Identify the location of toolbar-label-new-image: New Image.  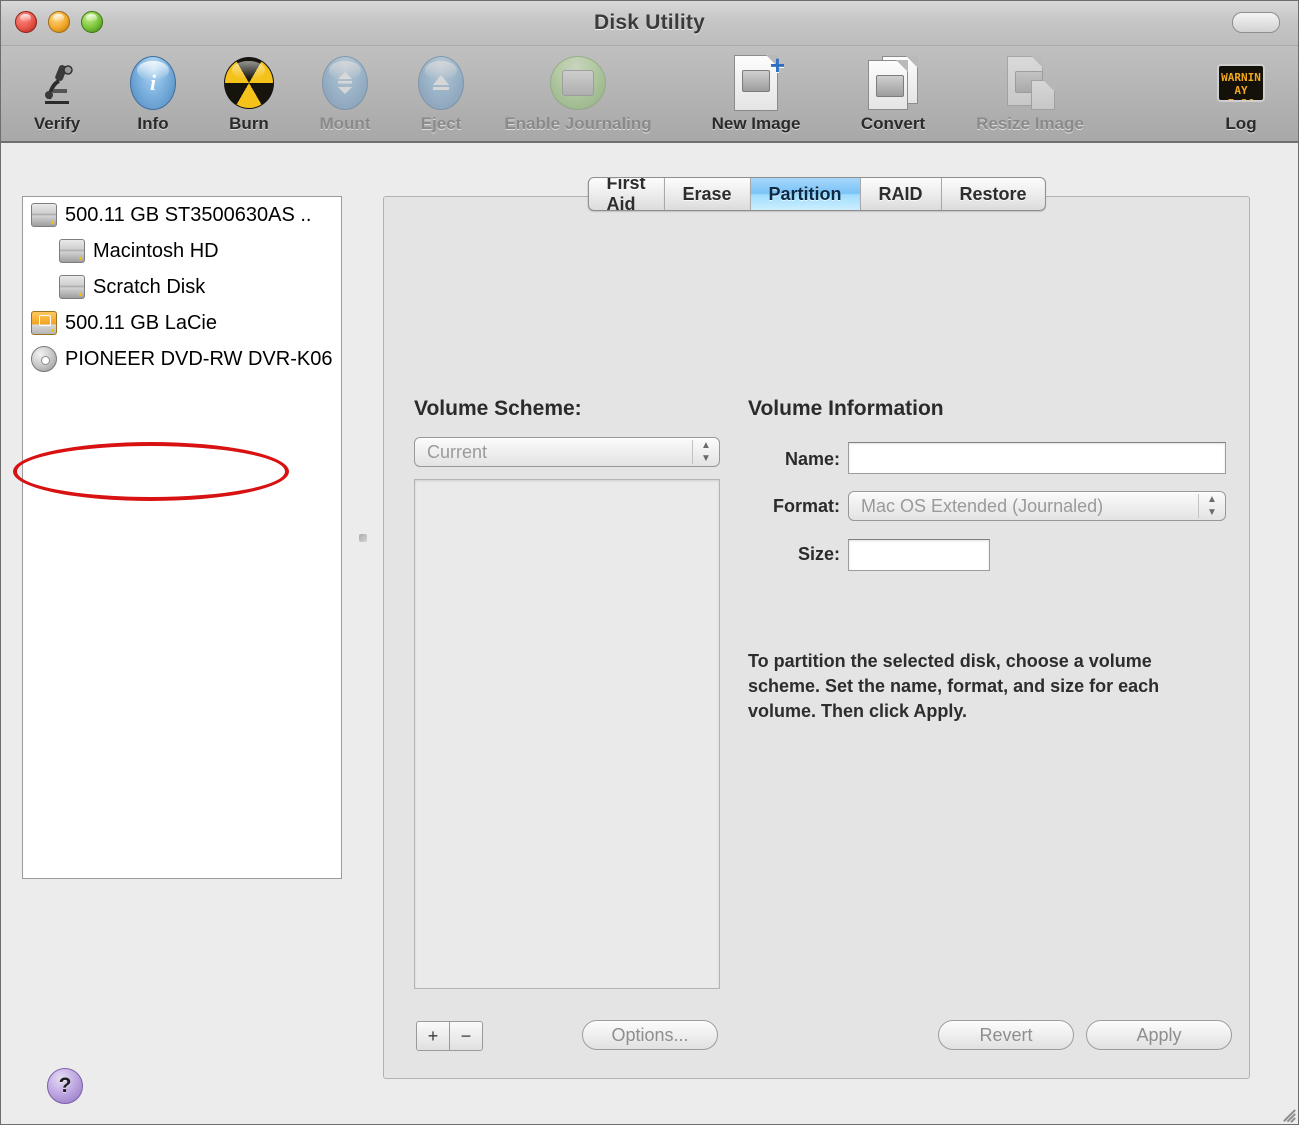
(756, 123).